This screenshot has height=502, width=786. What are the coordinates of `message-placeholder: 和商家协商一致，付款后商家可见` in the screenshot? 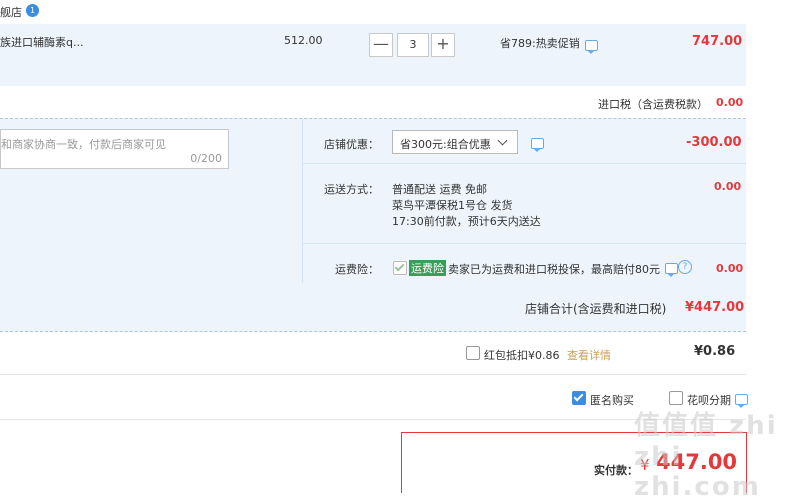 It's located at (83, 144).